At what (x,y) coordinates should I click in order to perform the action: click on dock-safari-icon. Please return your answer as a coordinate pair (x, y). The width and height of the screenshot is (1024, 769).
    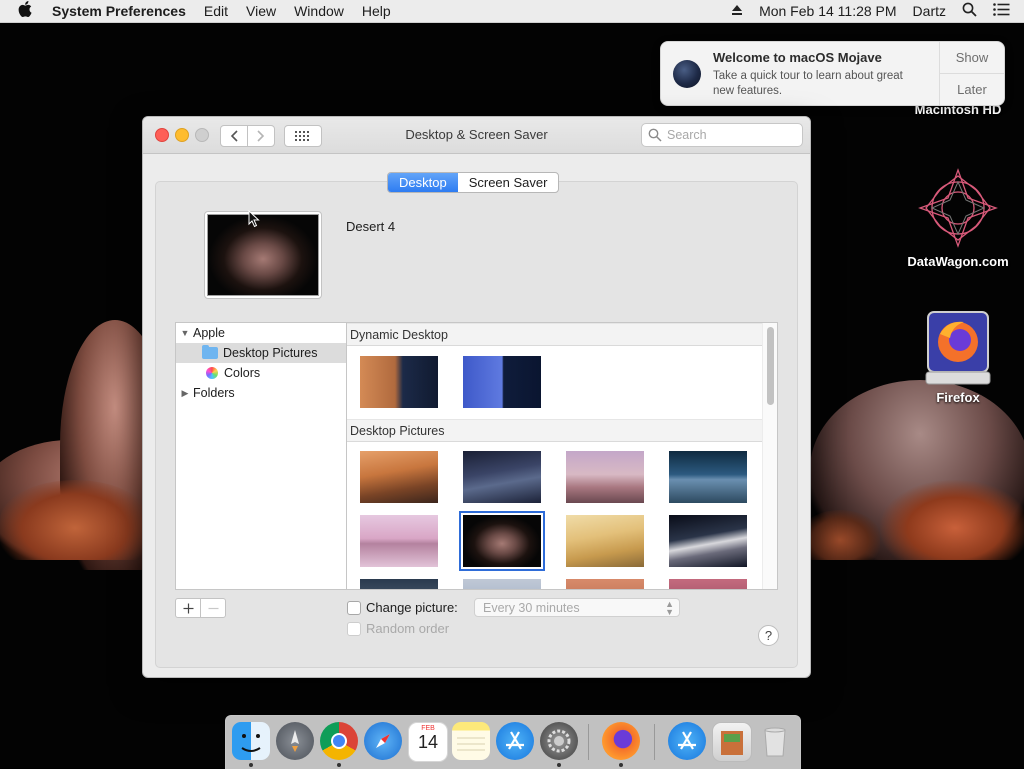
    Looking at the image, I should click on (383, 741).